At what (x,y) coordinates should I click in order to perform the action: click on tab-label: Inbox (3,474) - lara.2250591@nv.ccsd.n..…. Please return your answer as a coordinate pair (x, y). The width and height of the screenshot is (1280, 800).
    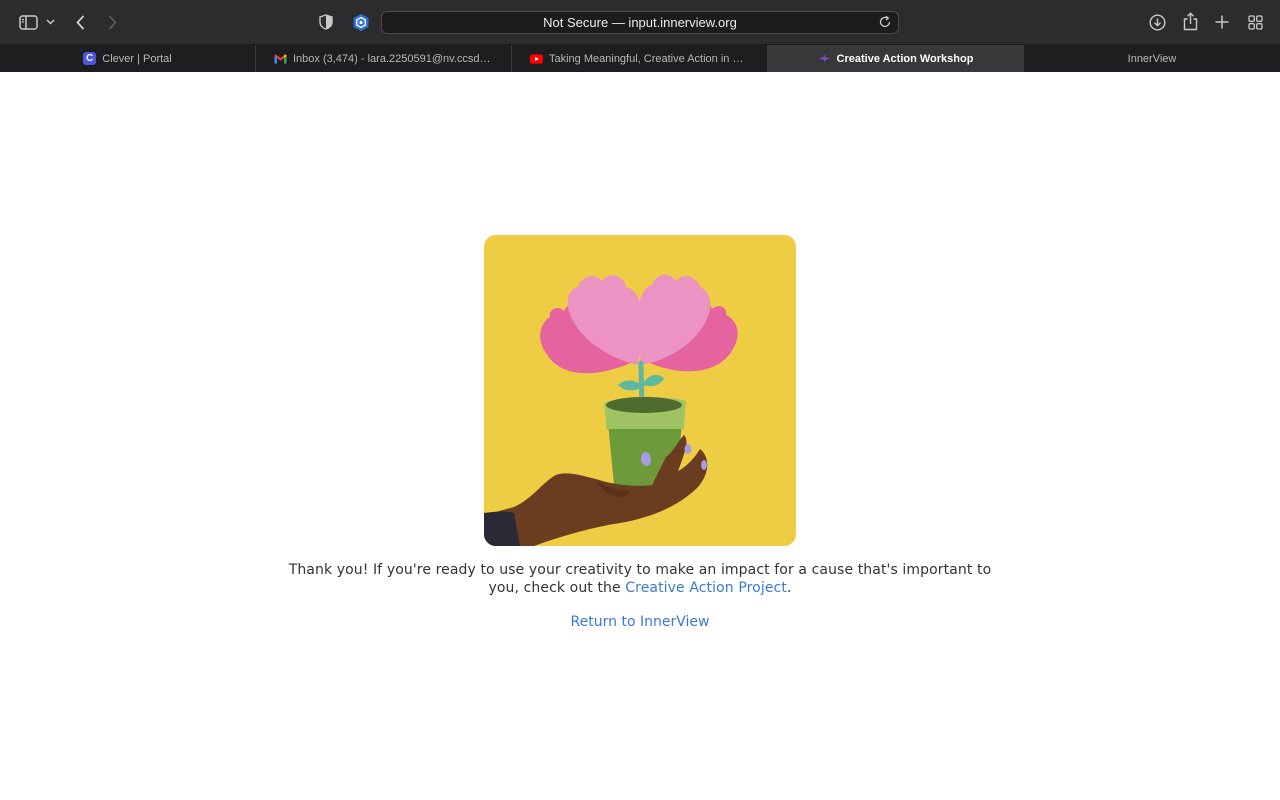
    Looking at the image, I should click on (393, 58).